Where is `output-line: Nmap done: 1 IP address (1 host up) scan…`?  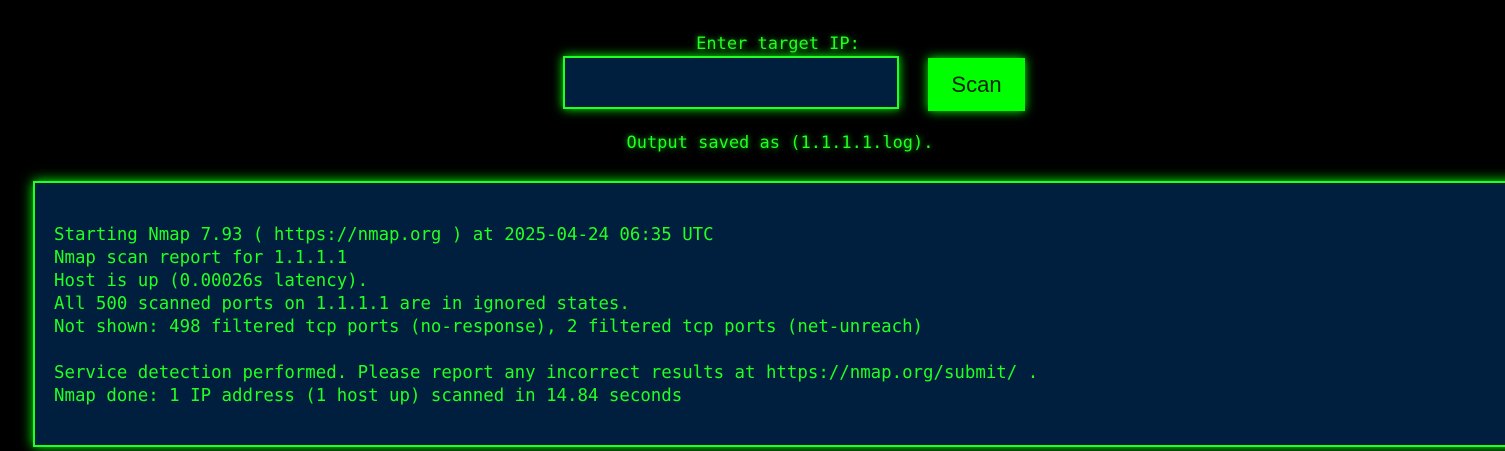 output-line: Nmap done: 1 IP address (1 host up) scan… is located at coordinates (368, 396).